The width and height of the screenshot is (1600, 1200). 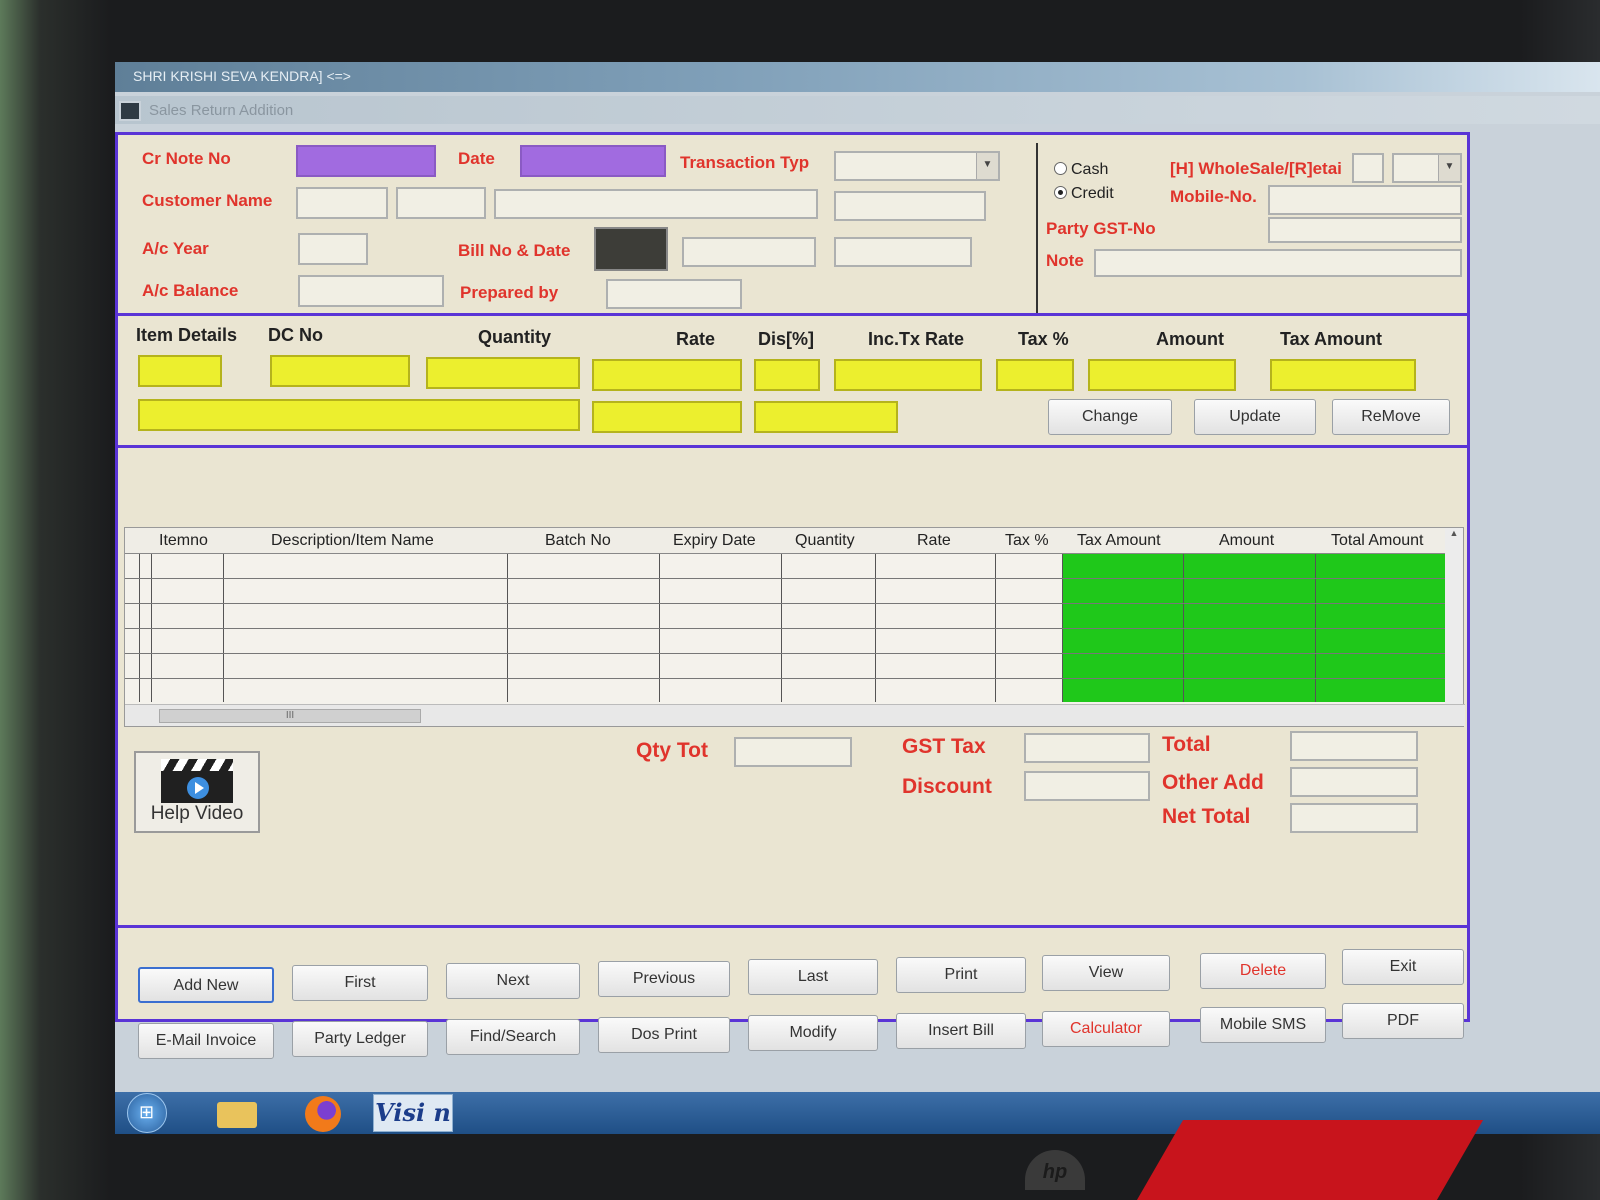 I want to click on remove-button: ReMove, so click(x=1391, y=417).